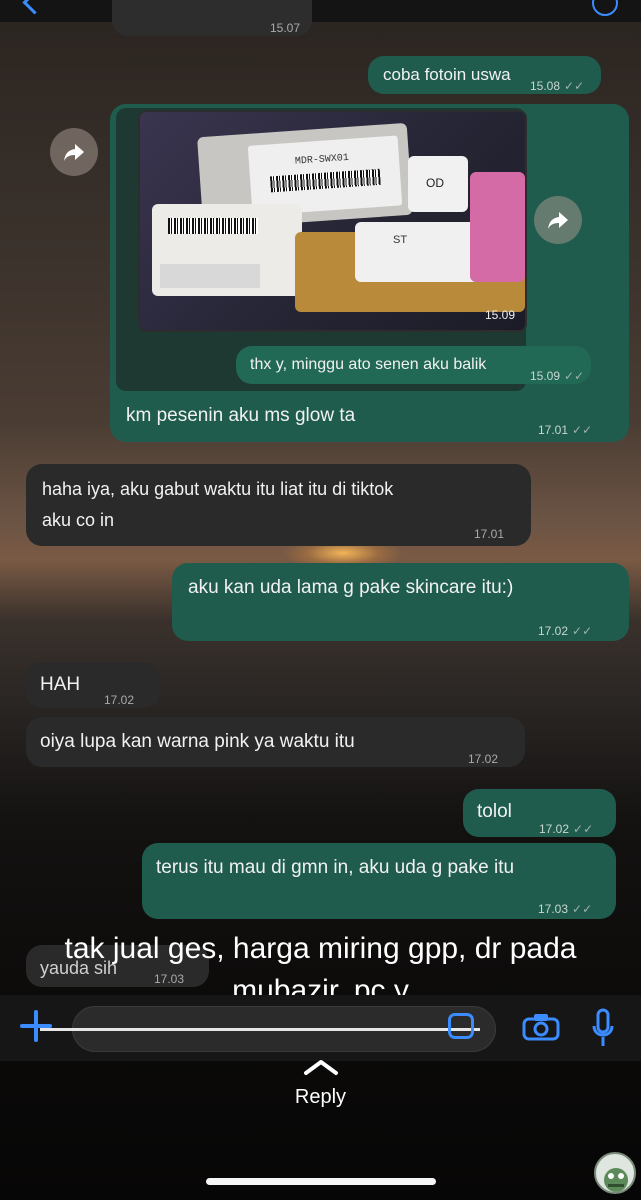 The width and height of the screenshot is (641, 1200). What do you see at coordinates (351, 587) in the screenshot?
I see `message-text: aku kan uda lama g pake skincare itu:)` at bounding box center [351, 587].